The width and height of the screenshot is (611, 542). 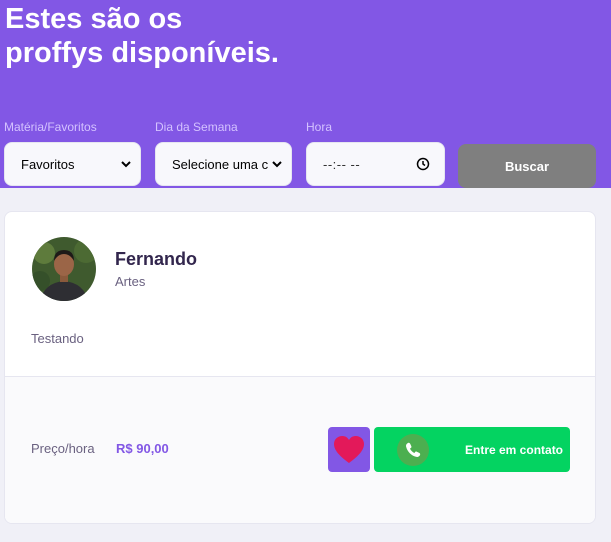 What do you see at coordinates (514, 449) in the screenshot?
I see `contact-button-label: Entre em contato` at bounding box center [514, 449].